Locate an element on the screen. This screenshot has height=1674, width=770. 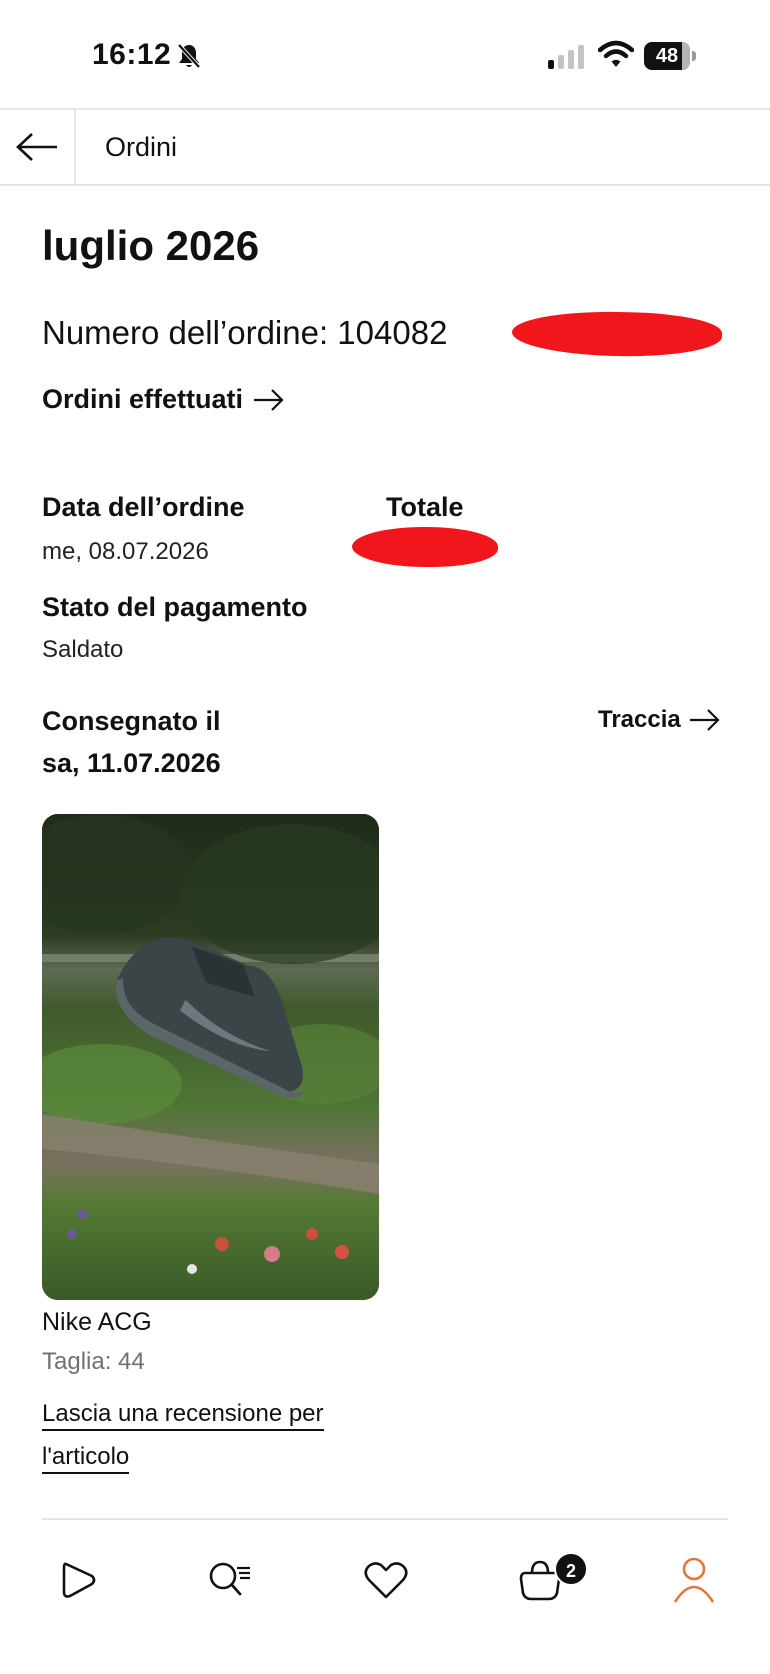
bag-count-badge: 2 is located at coordinates (571, 1569).